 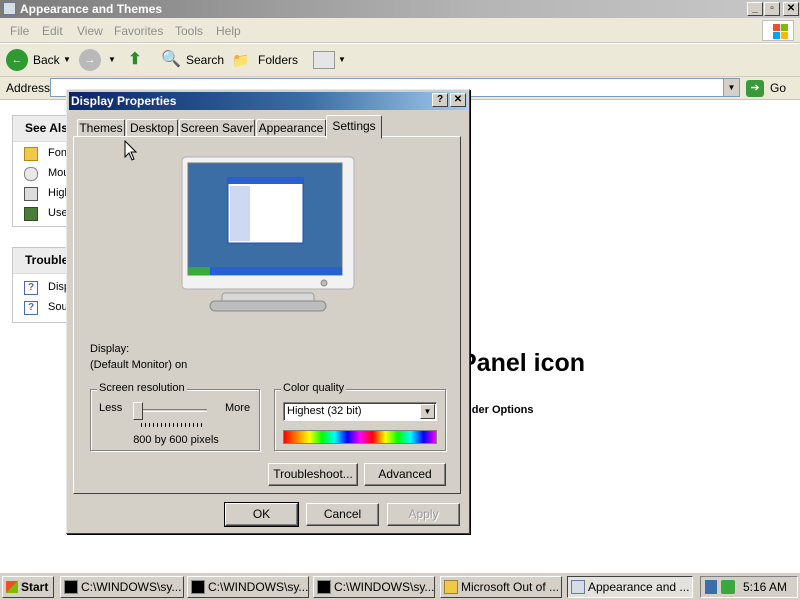 I want to click on monitor-preview, so click(x=268, y=234).